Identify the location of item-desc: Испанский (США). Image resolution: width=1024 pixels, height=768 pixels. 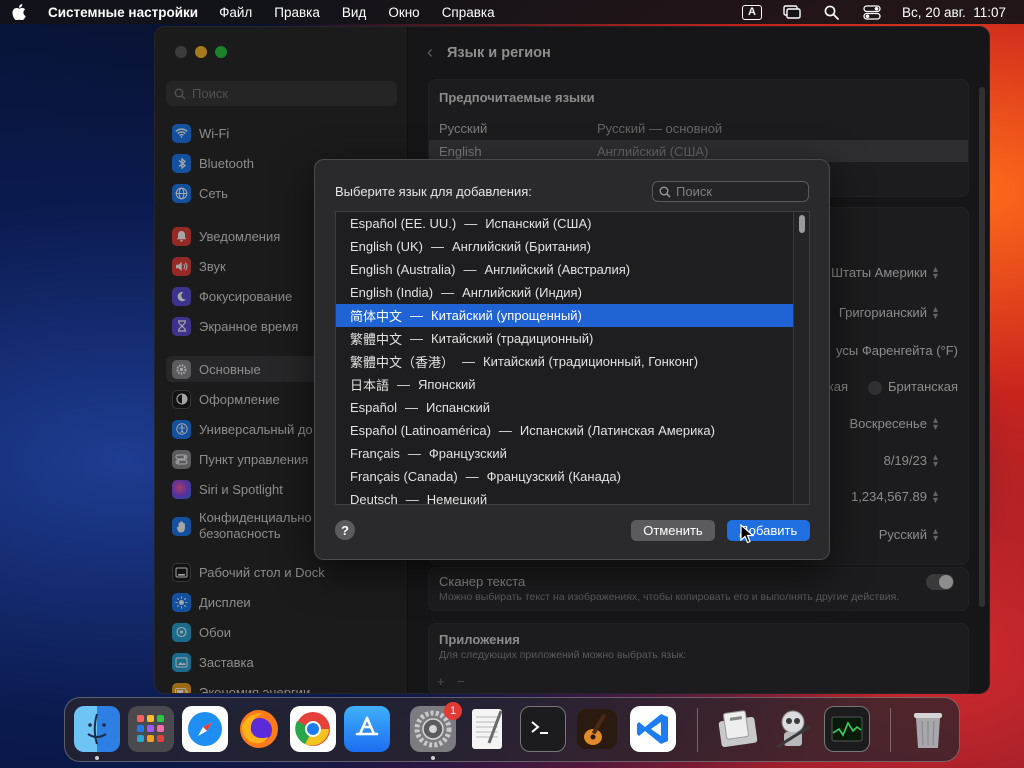
(538, 223).